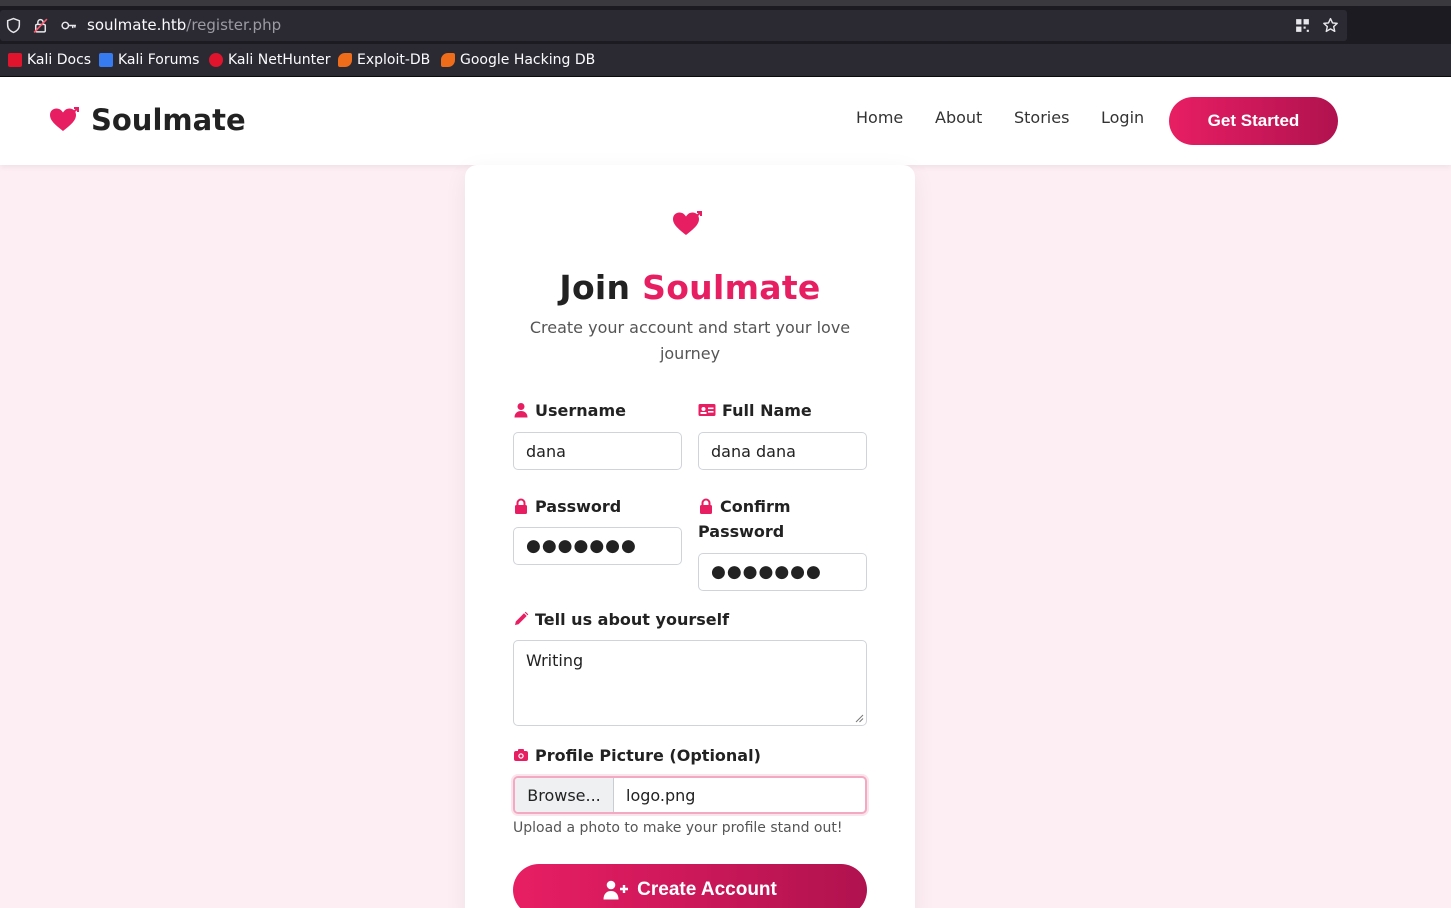  I want to click on bookmark-kali-forums: Kali Forums, so click(149, 60).